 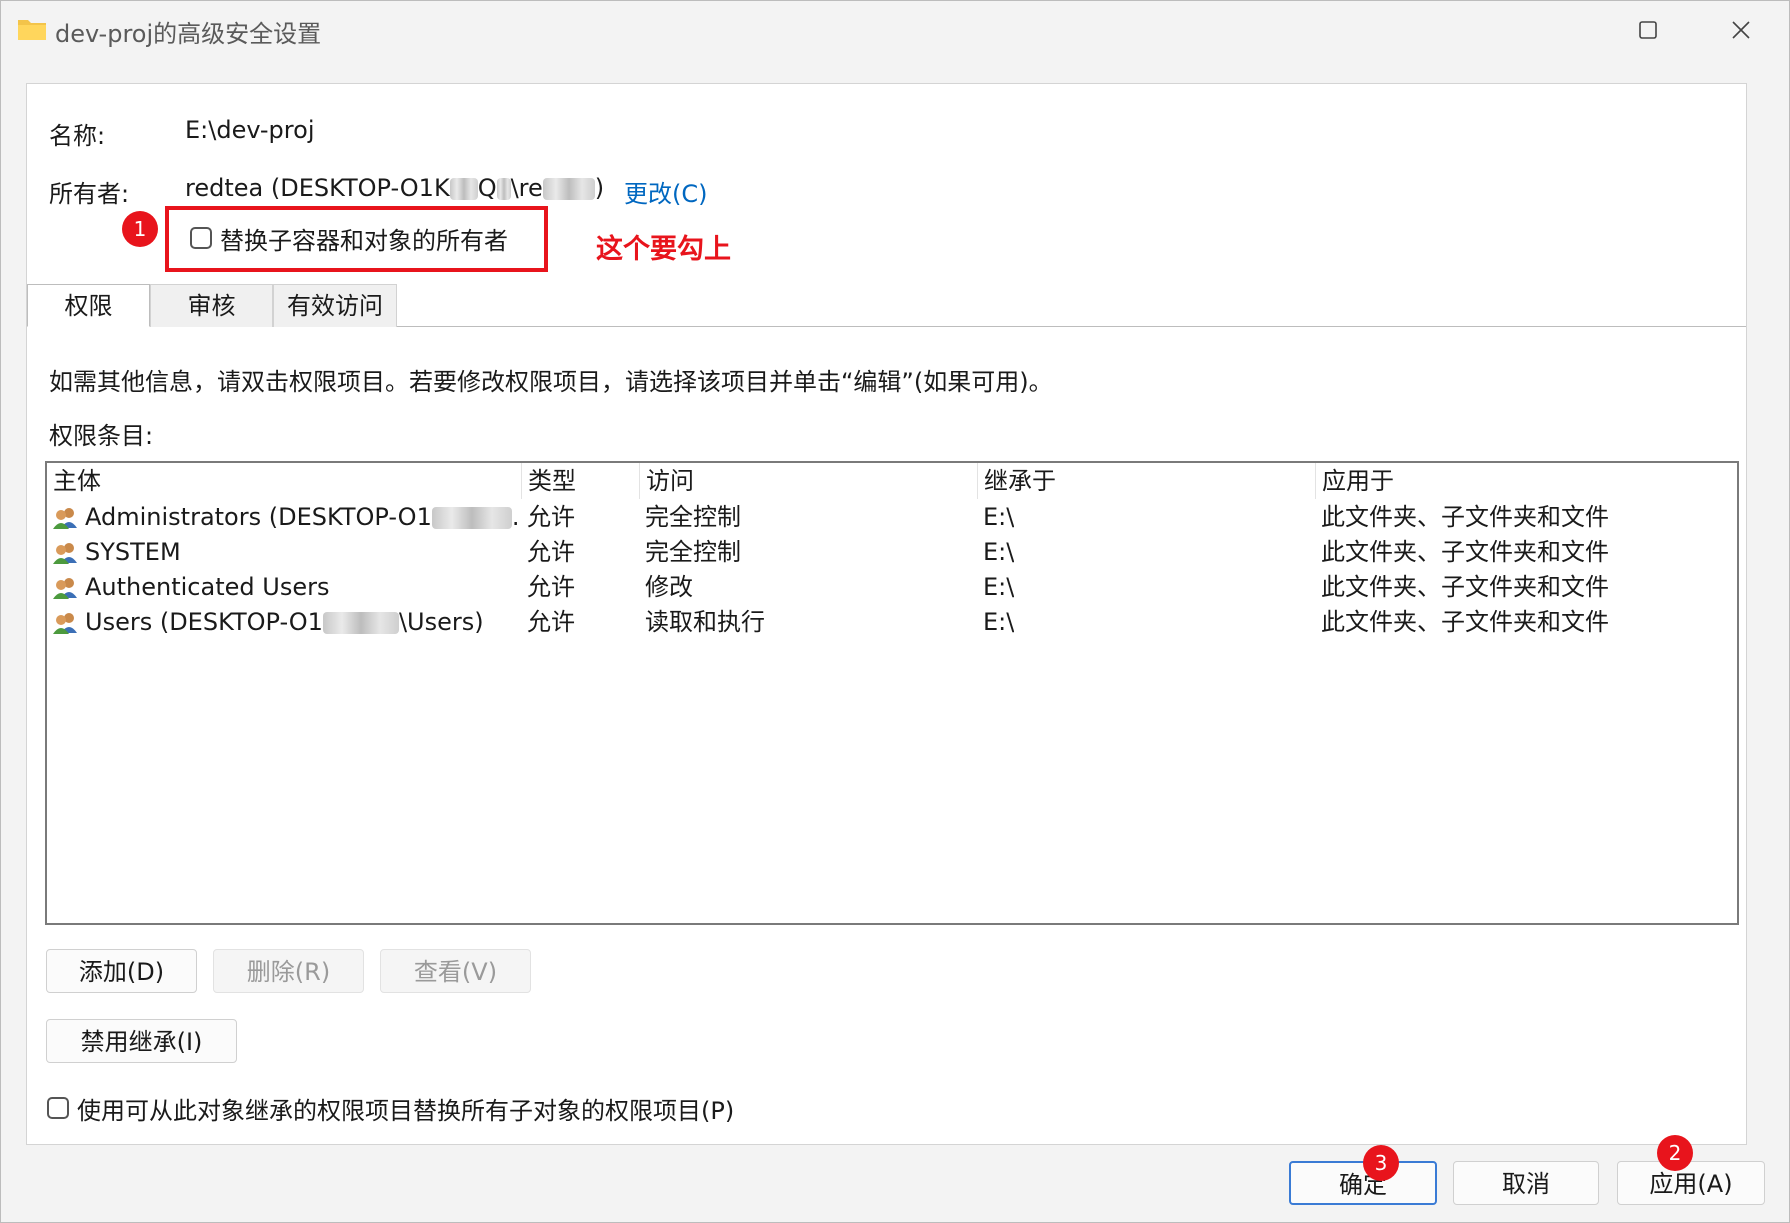 What do you see at coordinates (335, 305) in the screenshot?
I see `tab-effective-access: 有效访问` at bounding box center [335, 305].